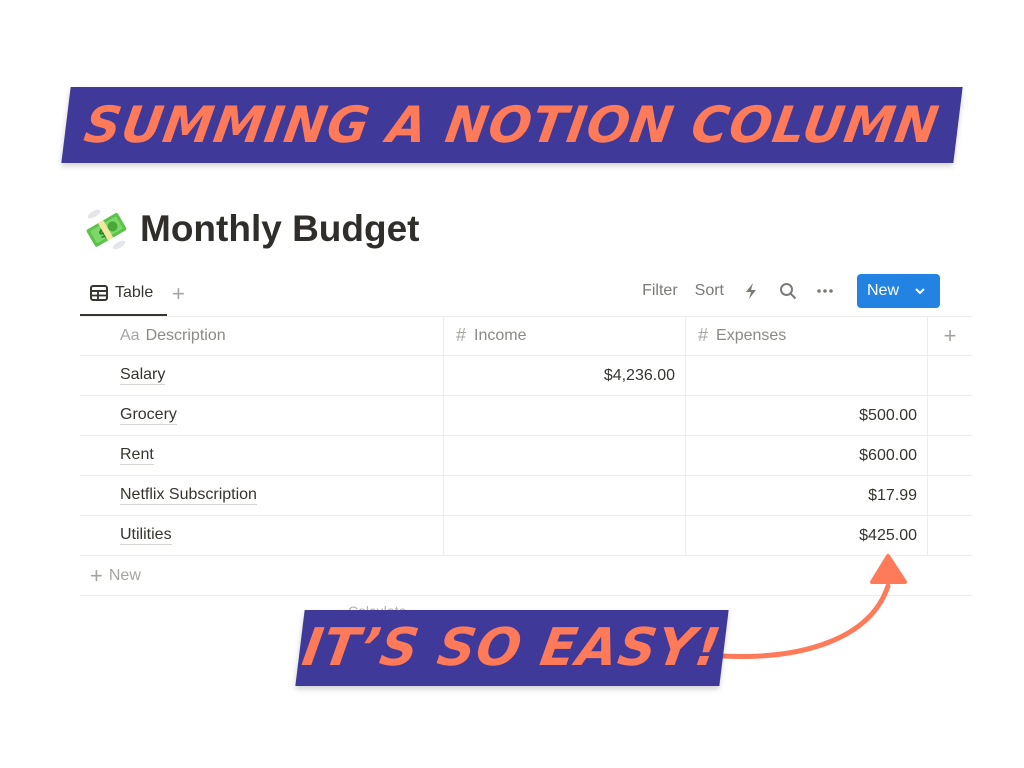  What do you see at coordinates (130, 335) in the screenshot?
I see `text-property-icon: Aa` at bounding box center [130, 335].